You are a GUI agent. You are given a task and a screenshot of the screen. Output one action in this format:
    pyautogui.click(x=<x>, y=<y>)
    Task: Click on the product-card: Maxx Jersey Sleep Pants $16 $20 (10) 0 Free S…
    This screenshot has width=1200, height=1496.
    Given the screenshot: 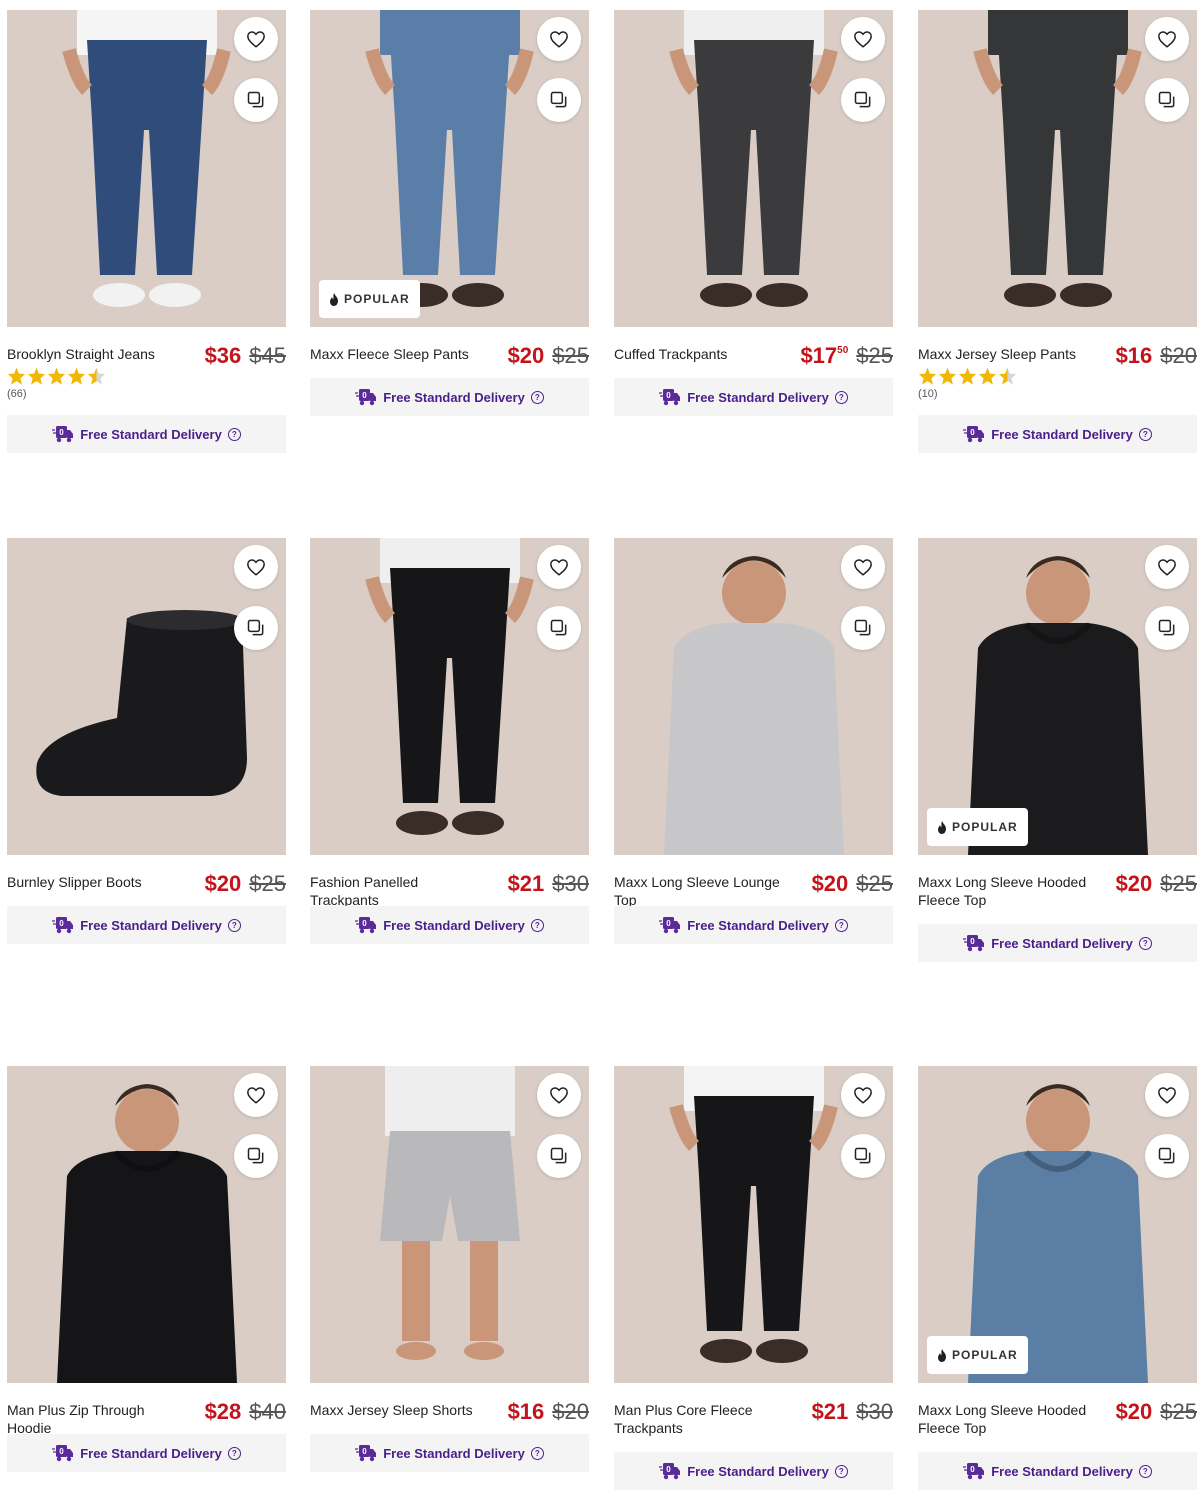 What is the action you would take?
    pyautogui.click(x=1057, y=231)
    